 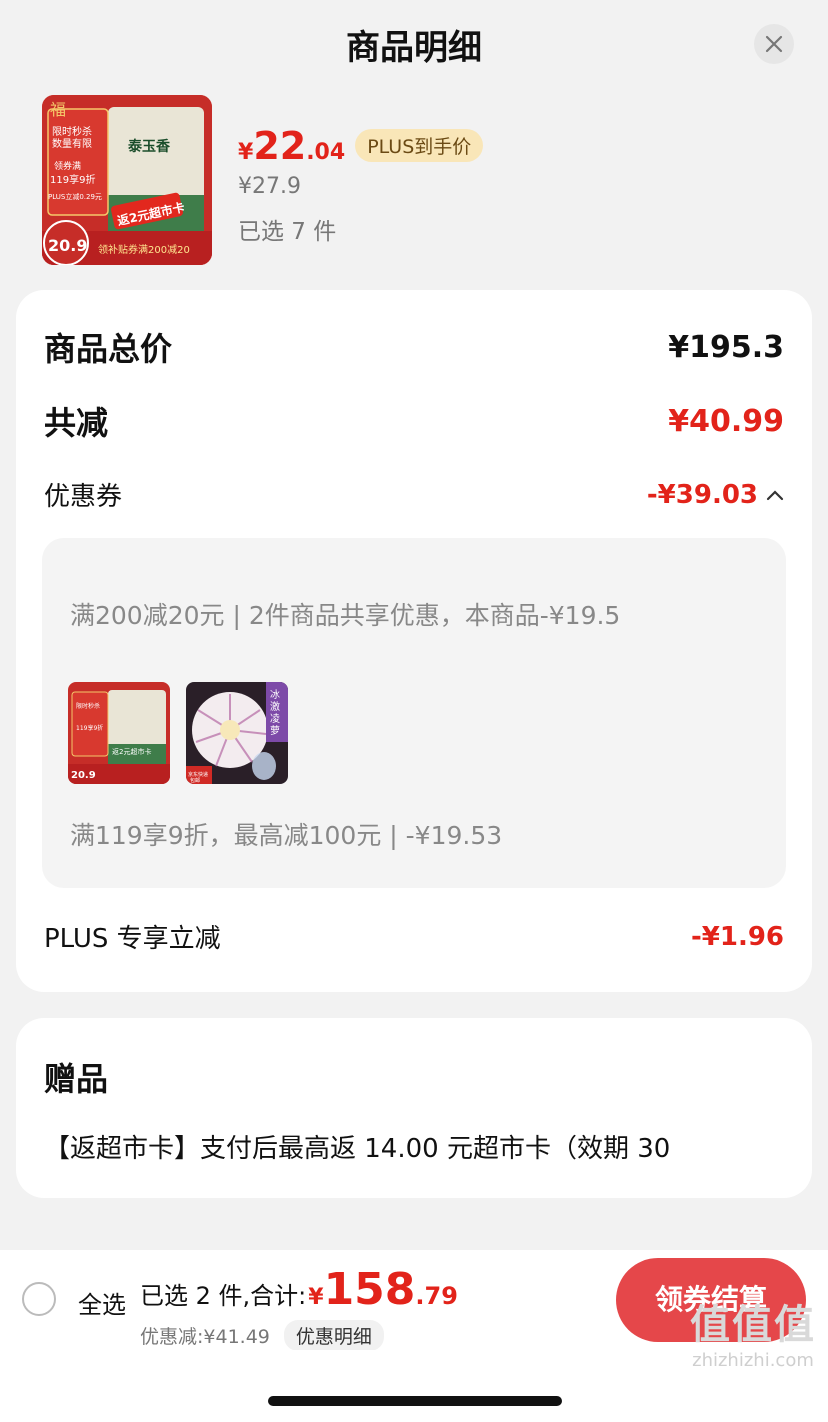 What do you see at coordinates (753, 1360) in the screenshot?
I see `watermark-url: zhizhizhi.com` at bounding box center [753, 1360].